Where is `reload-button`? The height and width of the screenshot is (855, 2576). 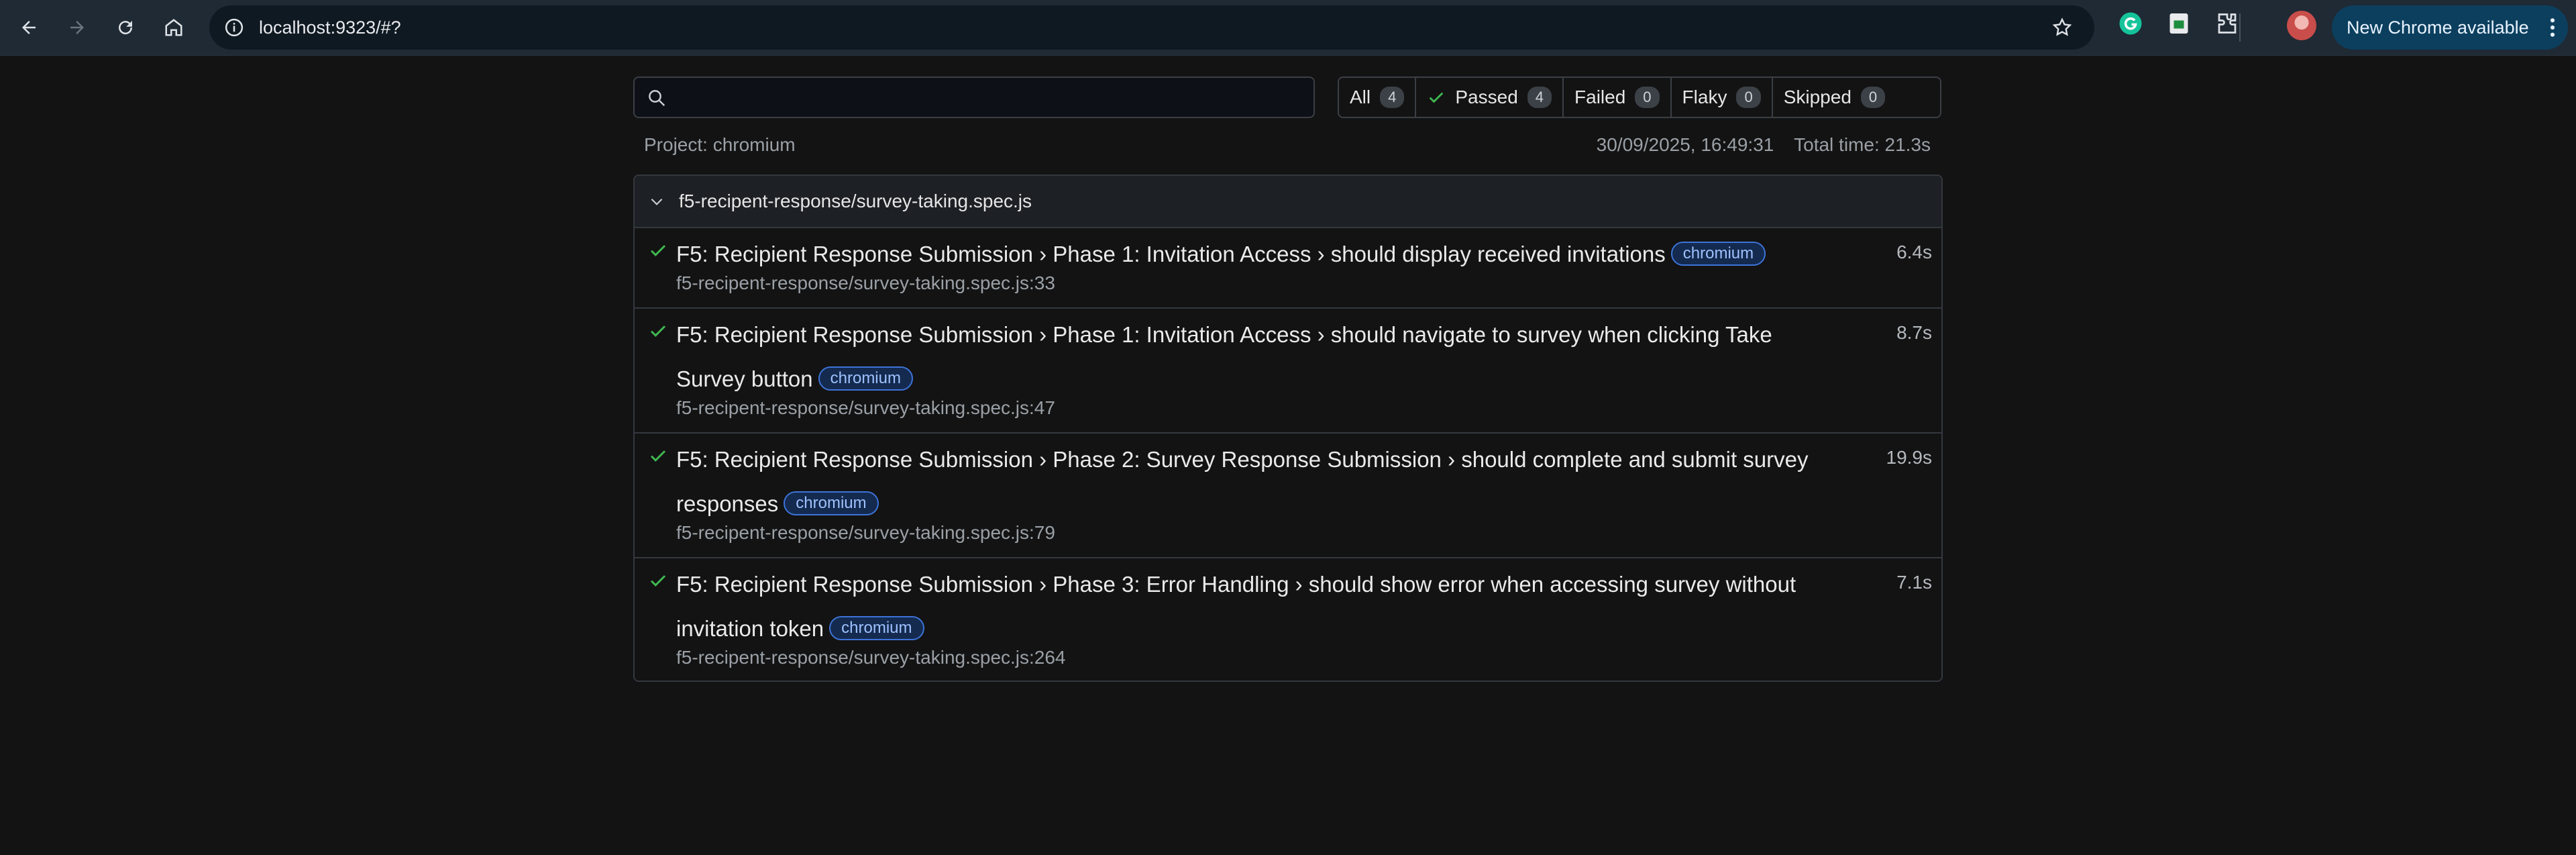
reload-button is located at coordinates (125, 27).